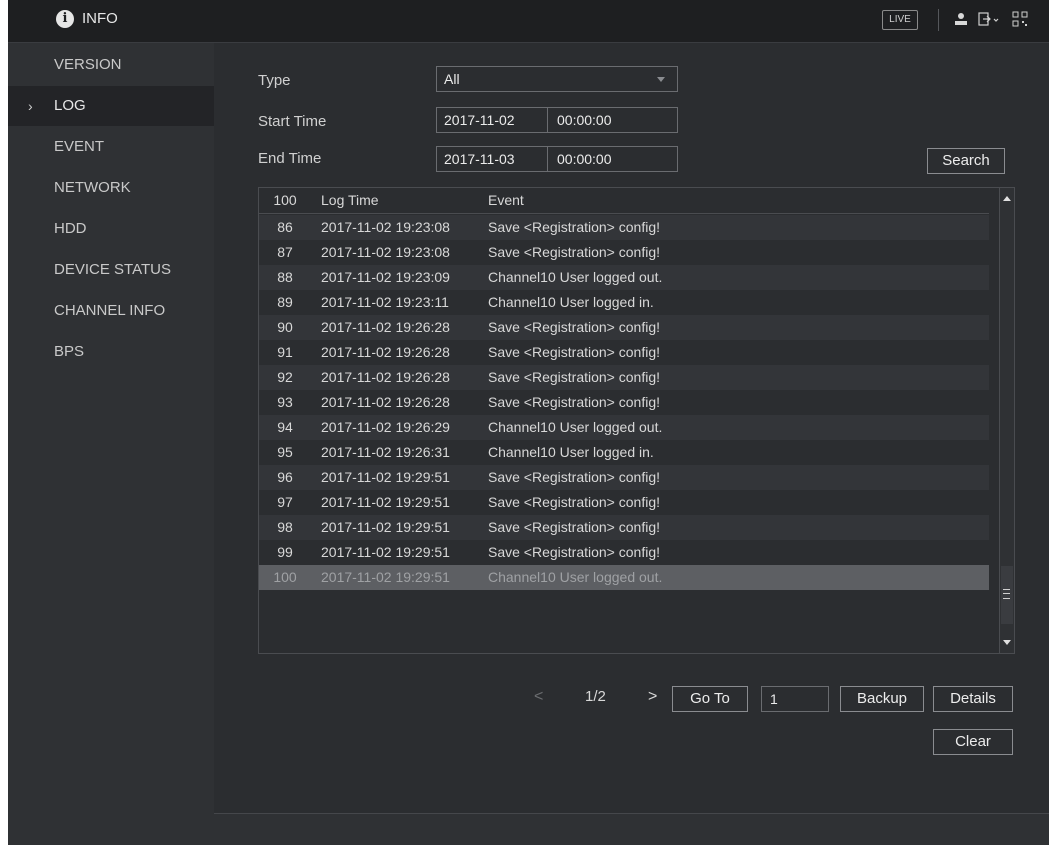  Describe the element at coordinates (285, 427) in the screenshot. I see `row-number: 94` at that location.